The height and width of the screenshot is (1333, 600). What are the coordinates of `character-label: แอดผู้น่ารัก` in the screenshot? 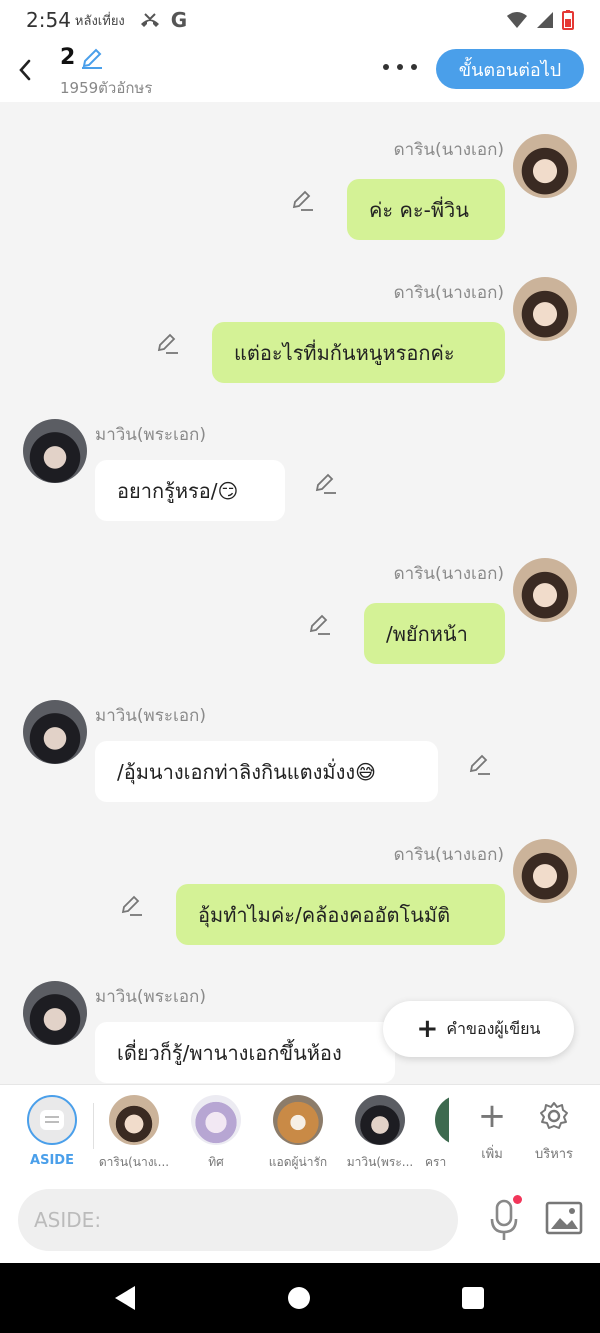 It's located at (298, 1162).